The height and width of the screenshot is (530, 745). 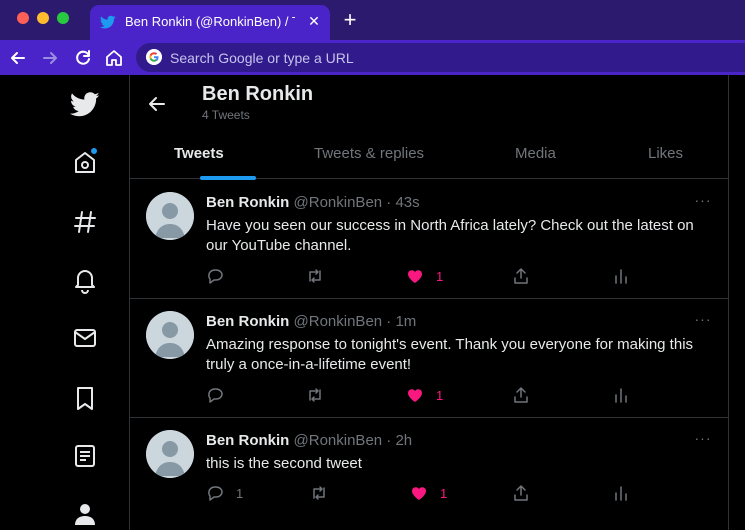 What do you see at coordinates (85, 338) in the screenshot?
I see `messages-mail-icon` at bounding box center [85, 338].